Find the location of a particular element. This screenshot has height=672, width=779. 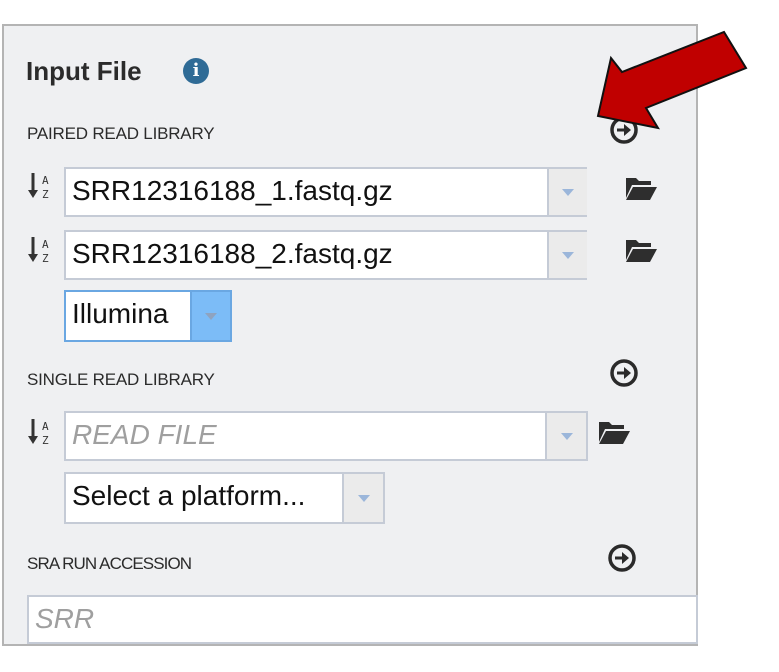

read2-file-value: SRR12316188_2.fastq.gz is located at coordinates (232, 253).